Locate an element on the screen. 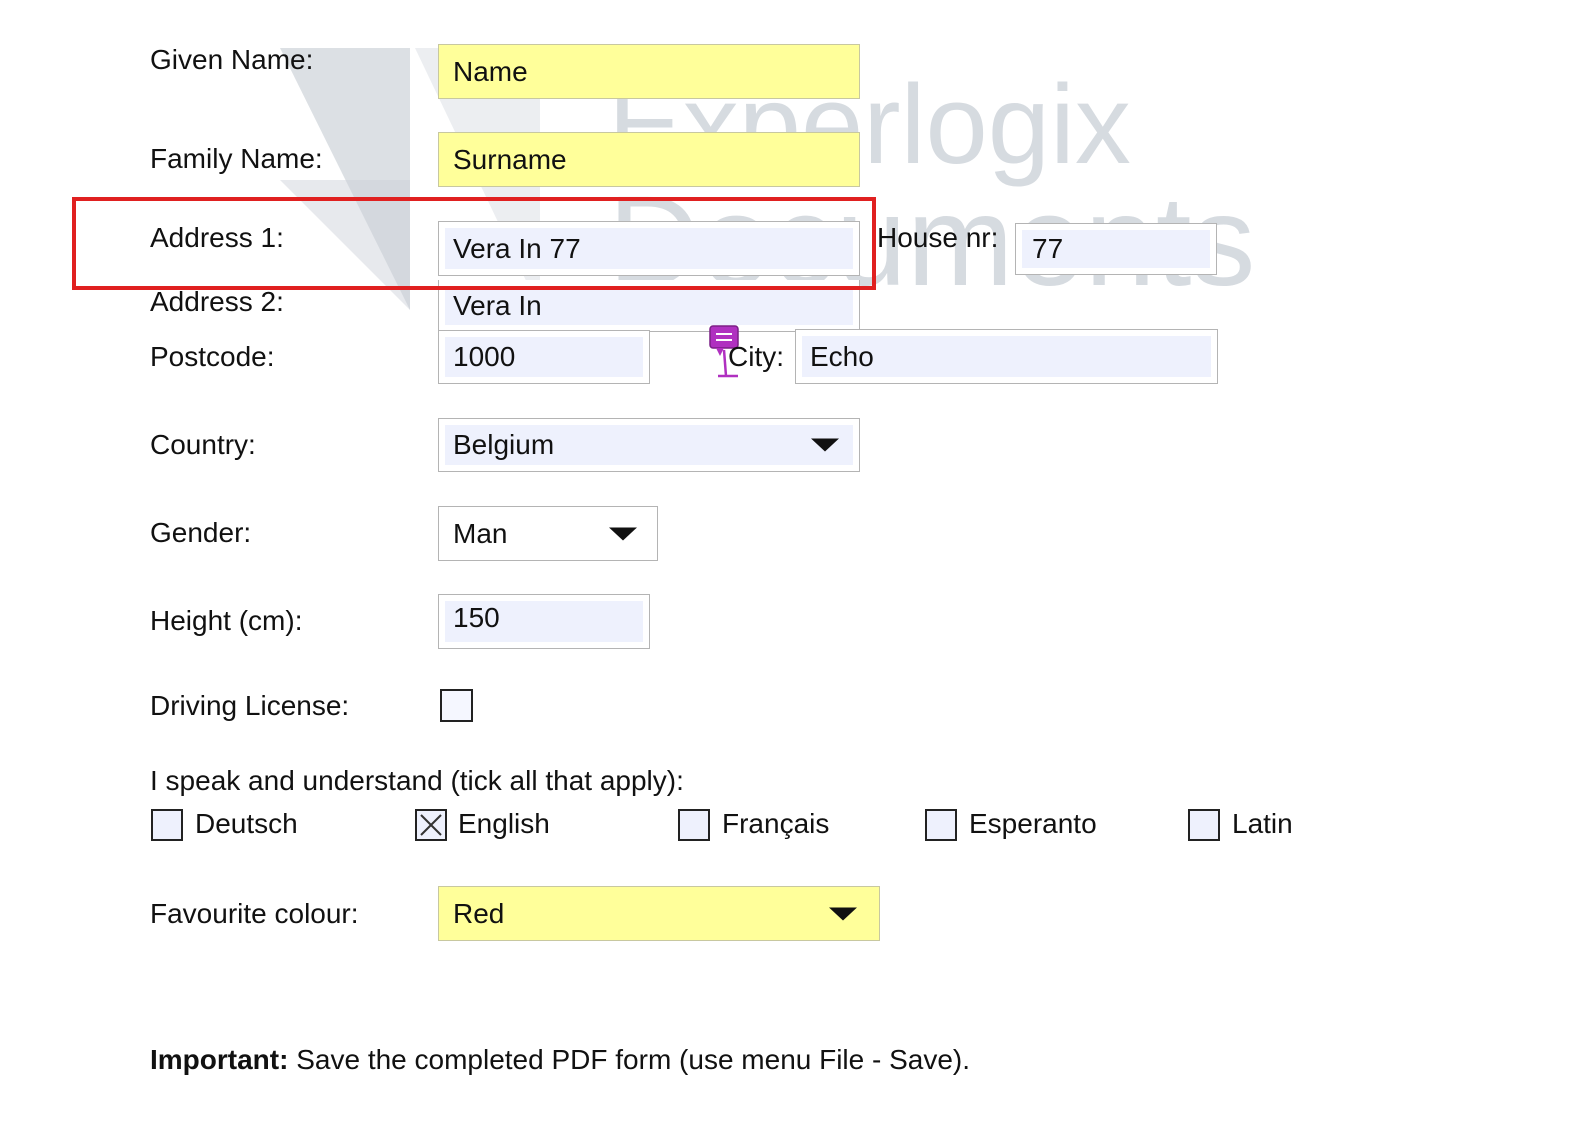 This screenshot has width=1588, height=1126. address2-value: Vera In is located at coordinates (497, 305).